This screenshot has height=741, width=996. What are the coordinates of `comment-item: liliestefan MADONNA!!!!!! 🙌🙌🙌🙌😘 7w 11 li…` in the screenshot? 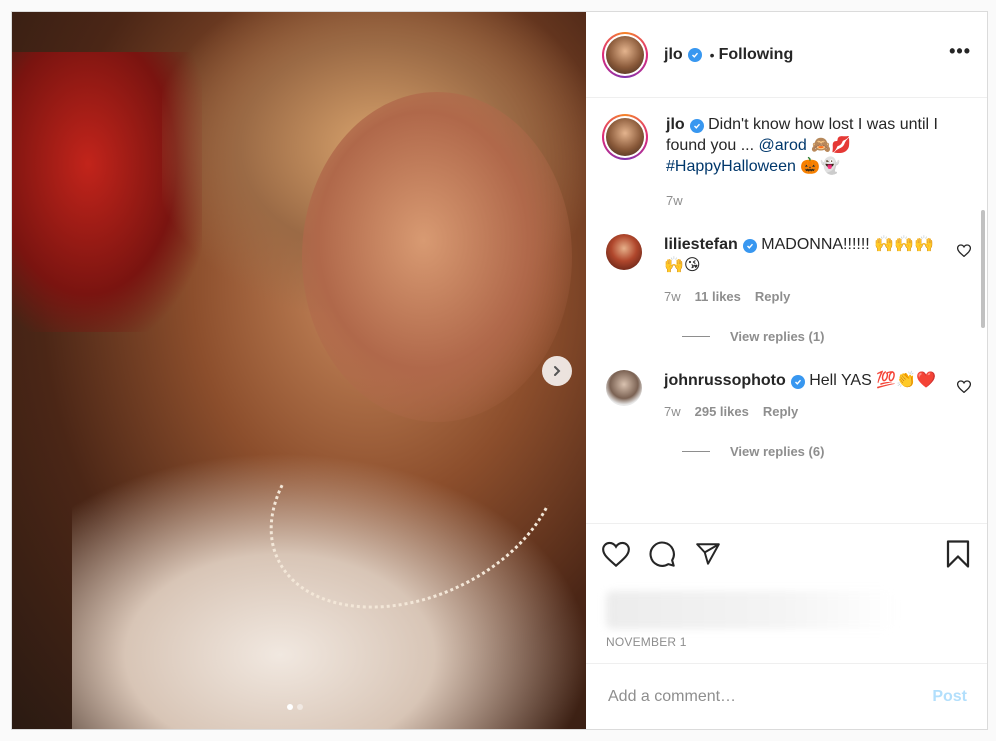 It's located at (787, 269).